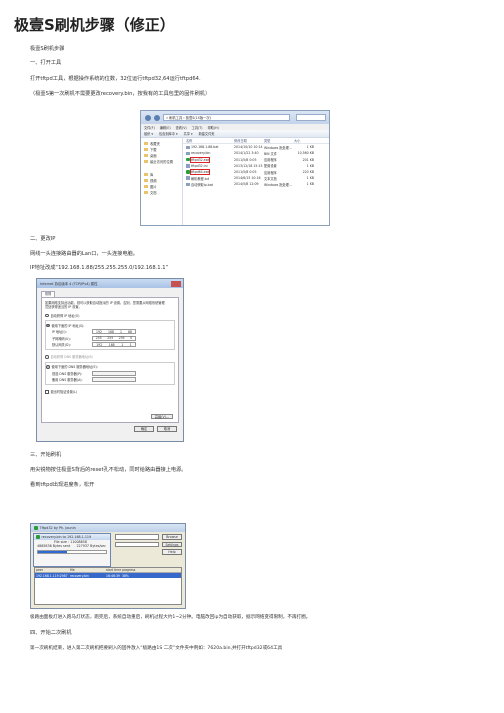 The width and height of the screenshot is (504, 713). Describe the element at coordinates (165, 127) in the screenshot. I see `menu-edit: 编辑(E)` at that location.